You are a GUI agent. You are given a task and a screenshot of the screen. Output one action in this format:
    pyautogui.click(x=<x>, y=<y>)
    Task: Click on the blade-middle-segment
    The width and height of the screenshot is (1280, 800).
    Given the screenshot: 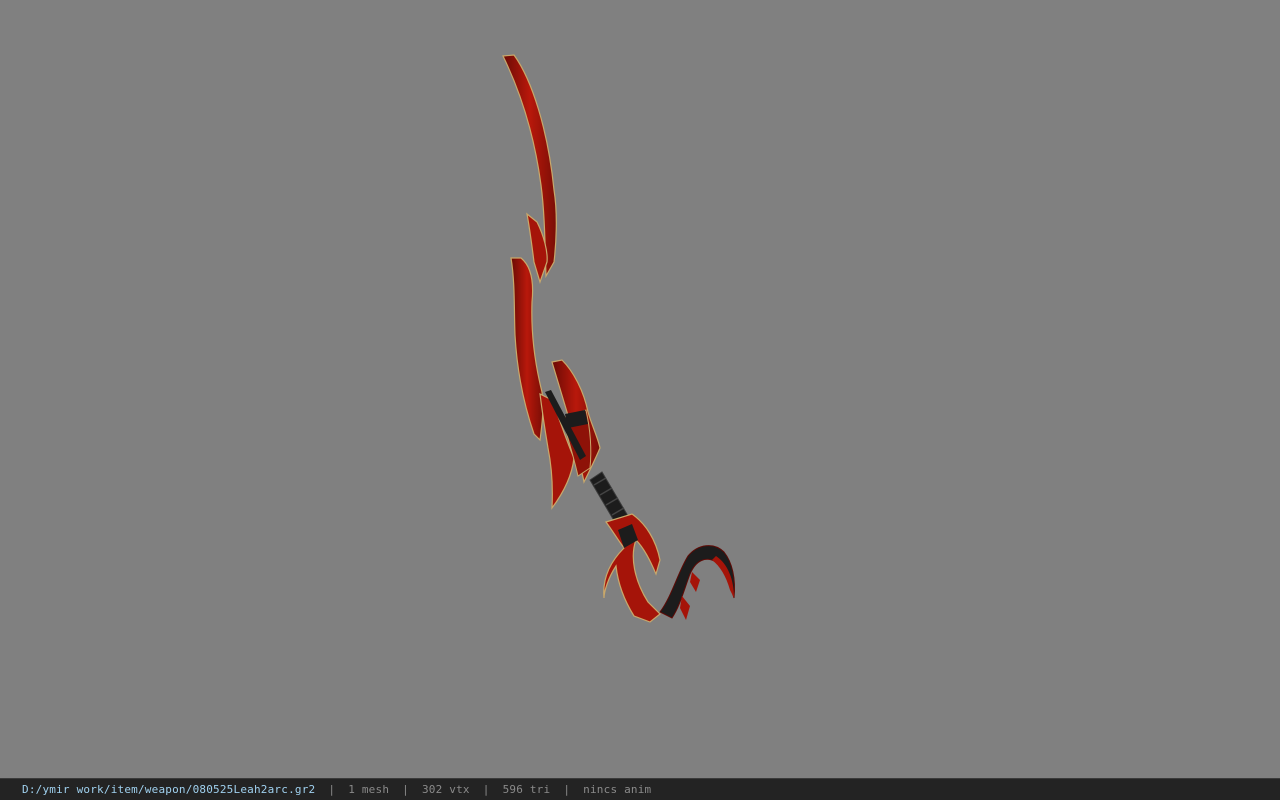 What is the action you would take?
    pyautogui.click(x=527, y=349)
    